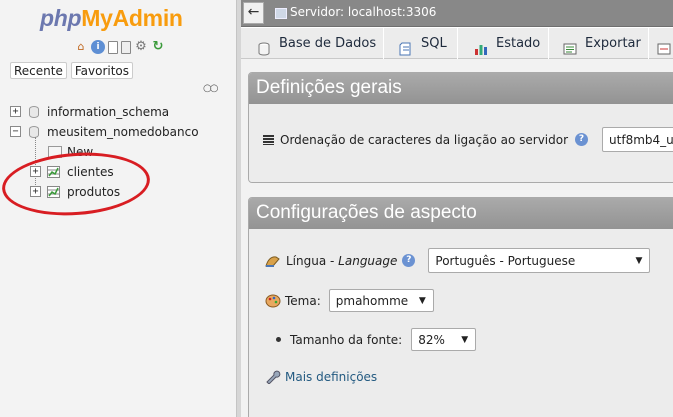 Image resolution: width=673 pixels, height=417 pixels. I want to click on docs-icon, so click(113, 47).